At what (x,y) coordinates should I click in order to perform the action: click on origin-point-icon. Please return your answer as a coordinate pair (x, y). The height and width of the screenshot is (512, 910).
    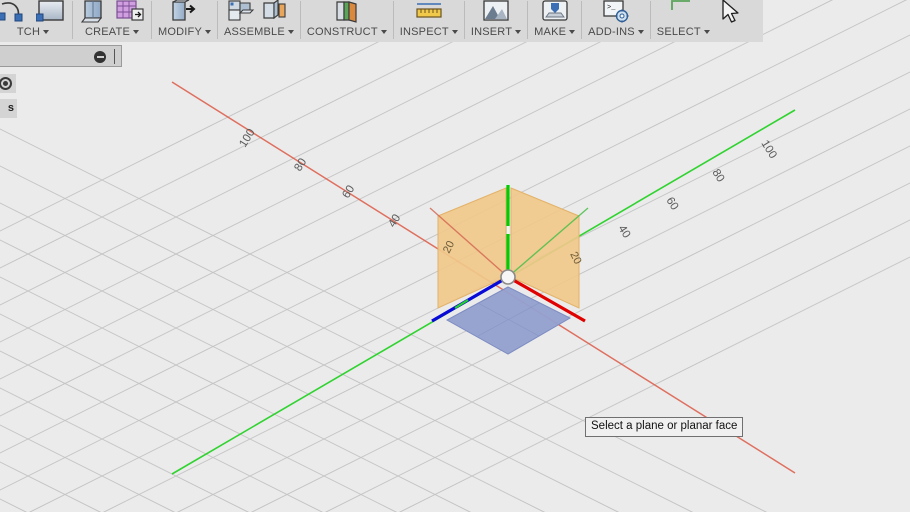
    Looking at the image, I should click on (508, 277).